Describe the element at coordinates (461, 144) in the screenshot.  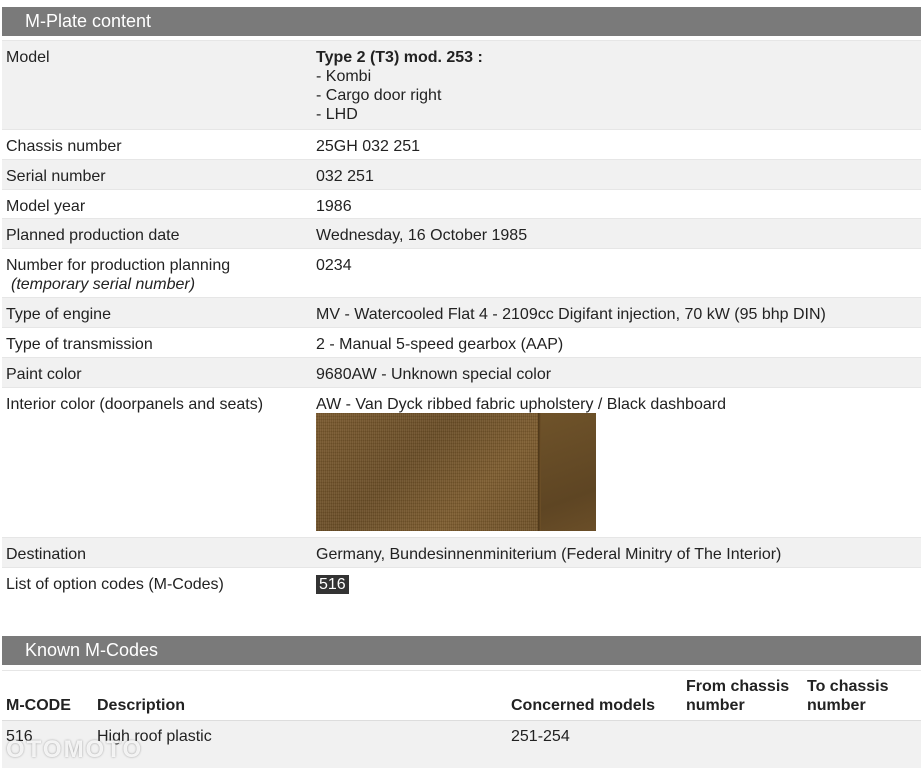
I see `row-chassis: Chassis number 25GH 032 251` at that location.